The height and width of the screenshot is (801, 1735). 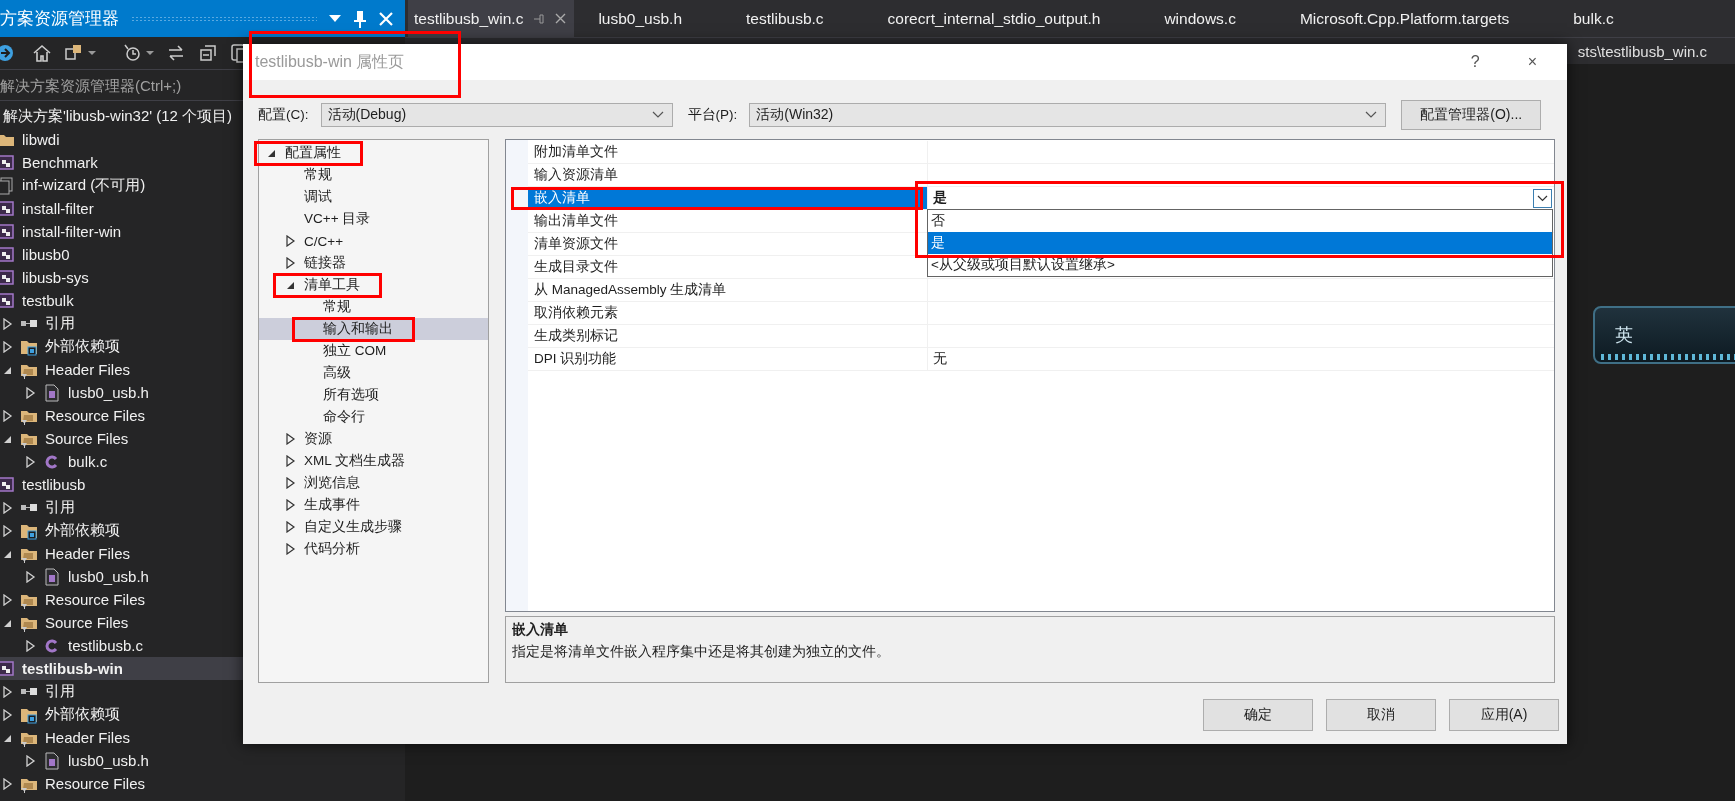 What do you see at coordinates (491, 18) in the screenshot?
I see `document-tab: testlibusb_win.c` at bounding box center [491, 18].